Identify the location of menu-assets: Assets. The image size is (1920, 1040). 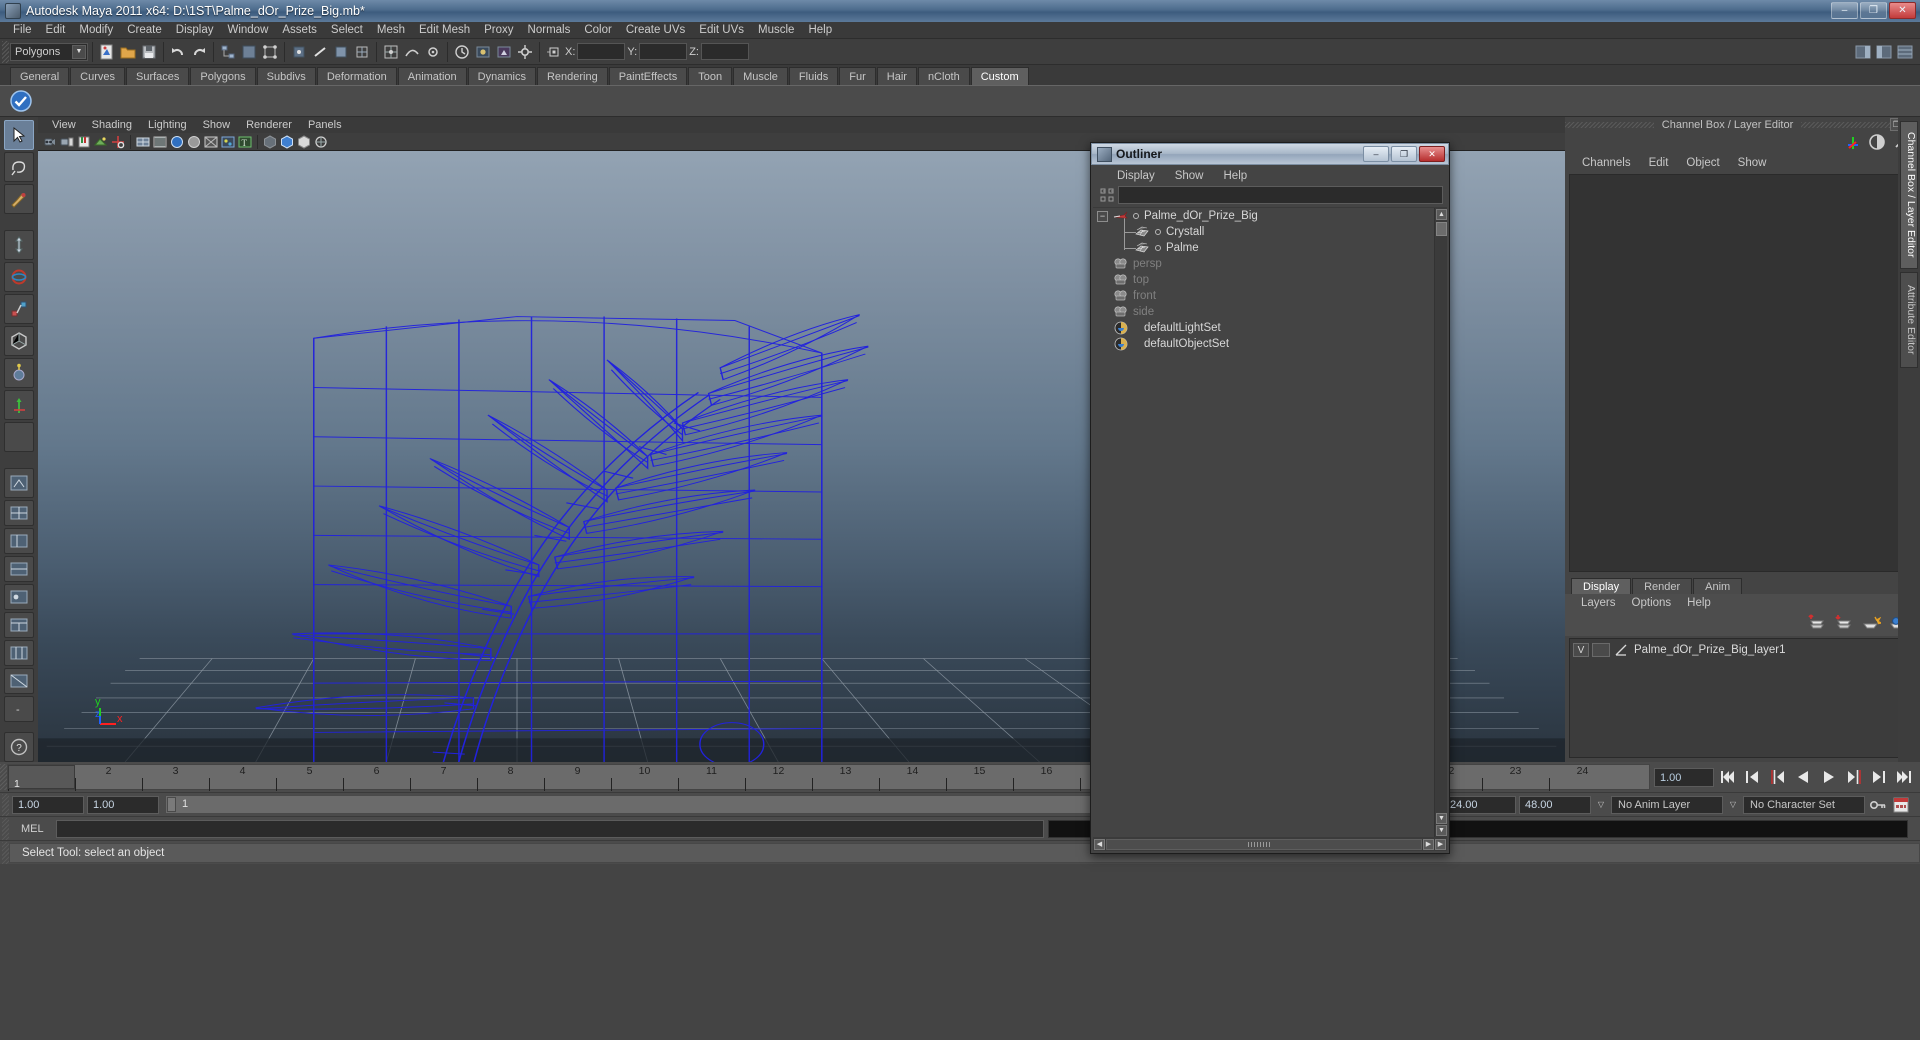
(299, 30).